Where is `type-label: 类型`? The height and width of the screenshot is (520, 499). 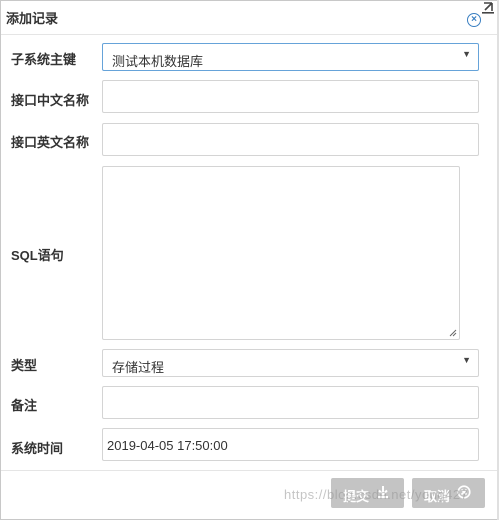
type-label: 类型 is located at coordinates (24, 365).